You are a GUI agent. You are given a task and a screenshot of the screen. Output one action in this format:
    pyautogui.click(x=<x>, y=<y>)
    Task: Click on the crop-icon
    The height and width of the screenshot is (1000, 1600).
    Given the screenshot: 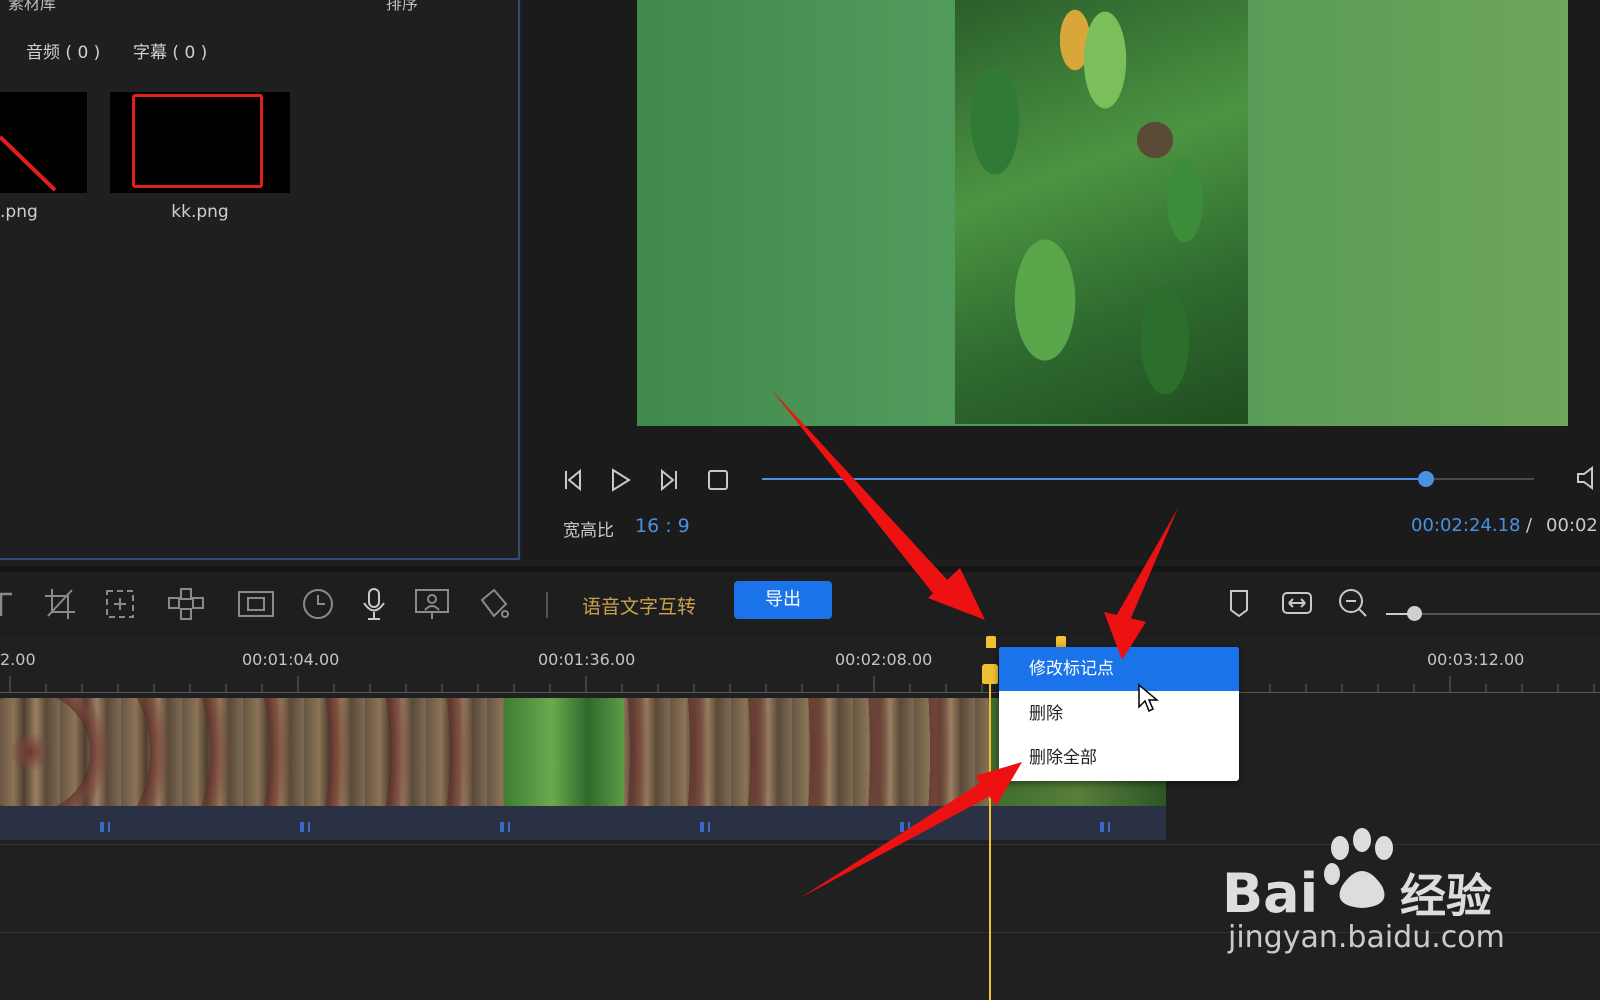 What is the action you would take?
    pyautogui.click(x=60, y=604)
    